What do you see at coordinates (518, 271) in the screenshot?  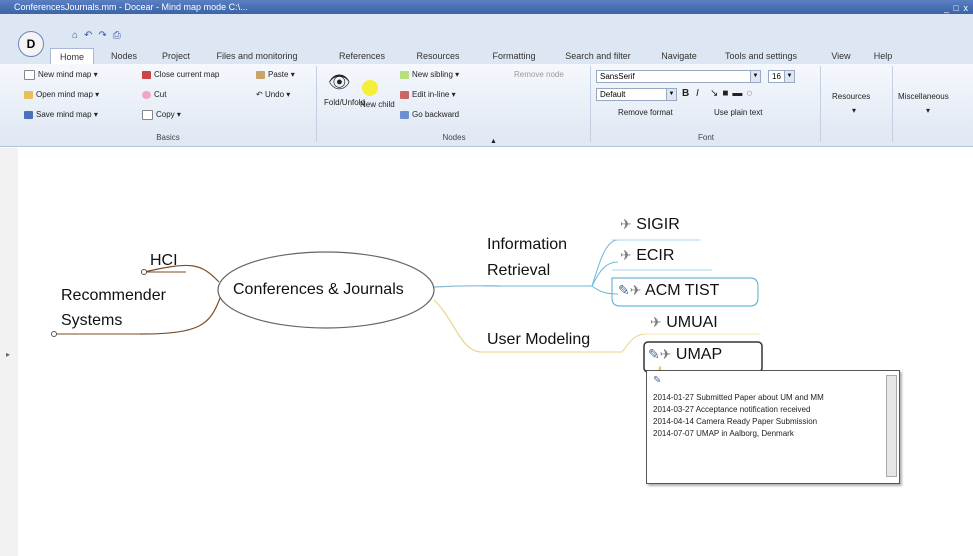 I see `node-ir-line2: Retrieval` at bounding box center [518, 271].